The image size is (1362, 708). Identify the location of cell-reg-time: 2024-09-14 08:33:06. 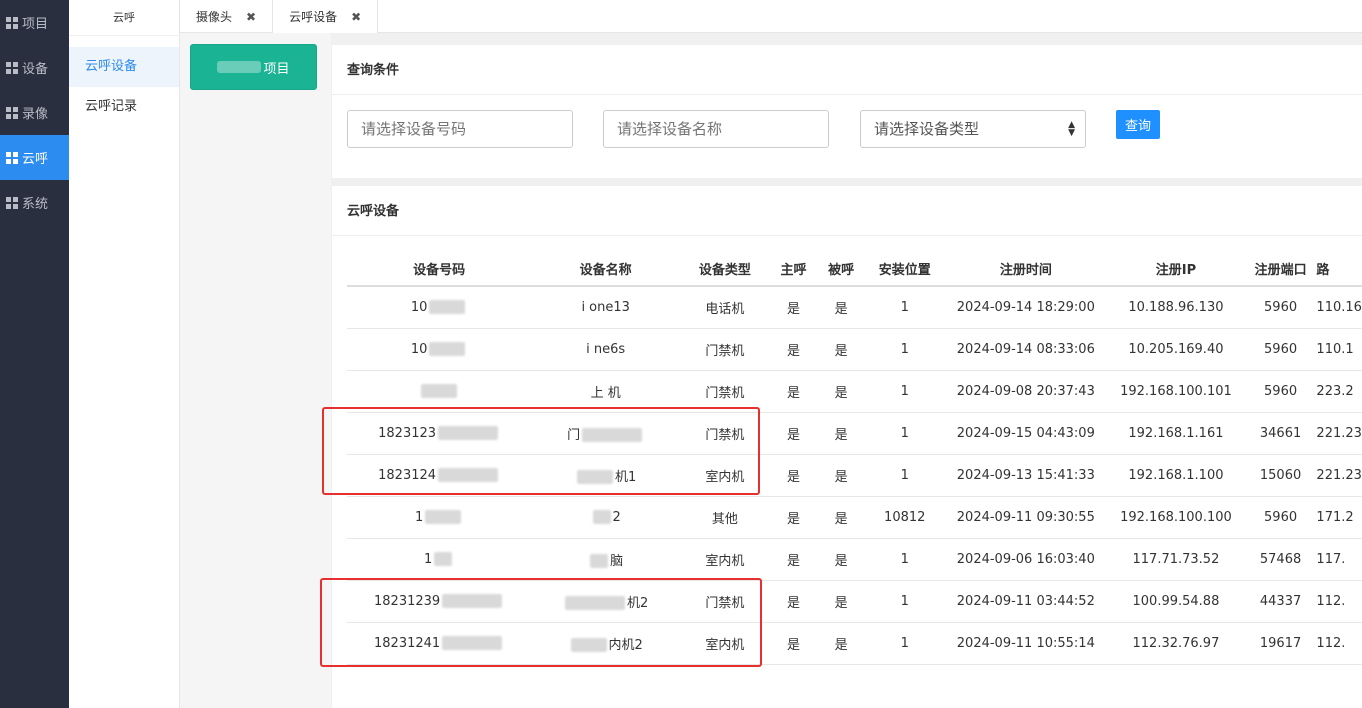
(1026, 349).